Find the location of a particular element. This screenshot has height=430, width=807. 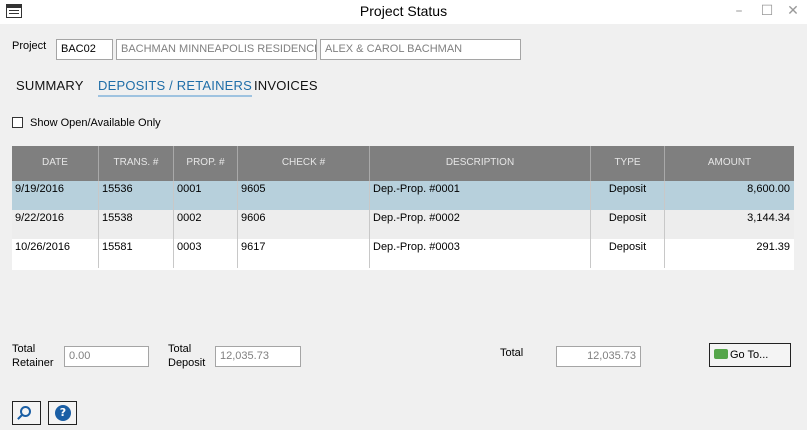

cell-date: 10/26/2016 is located at coordinates (55, 253).